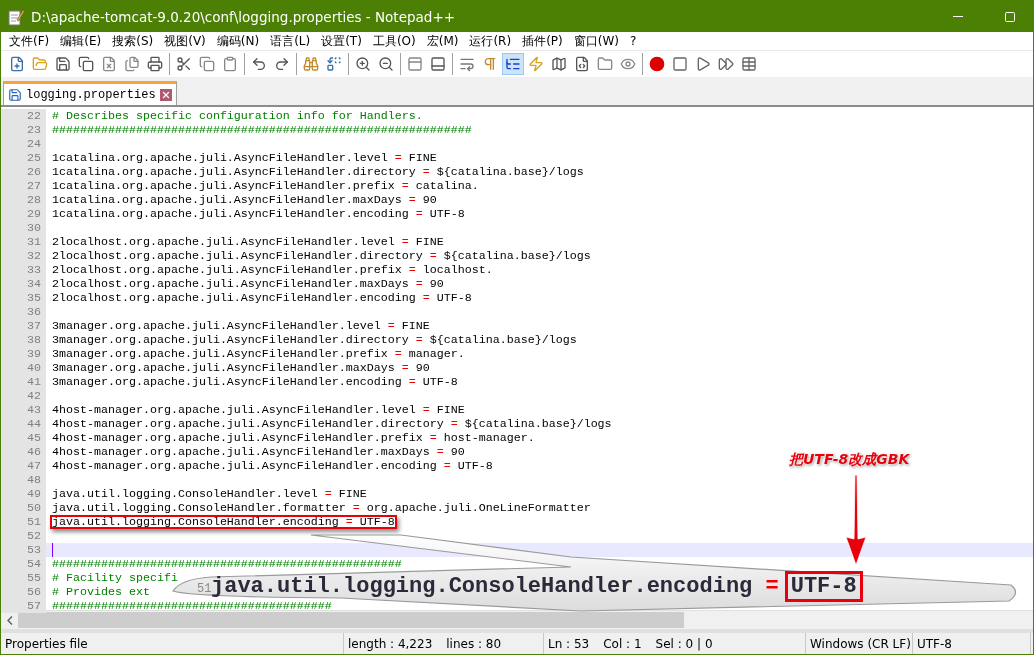  I want to click on undo-icon, so click(259, 64).